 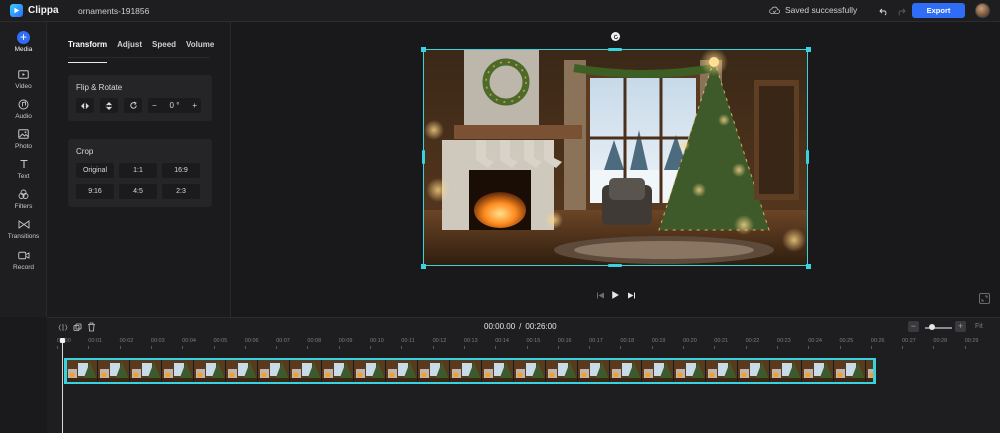 I want to click on sidebar-item-video: Video, so click(x=23, y=78).